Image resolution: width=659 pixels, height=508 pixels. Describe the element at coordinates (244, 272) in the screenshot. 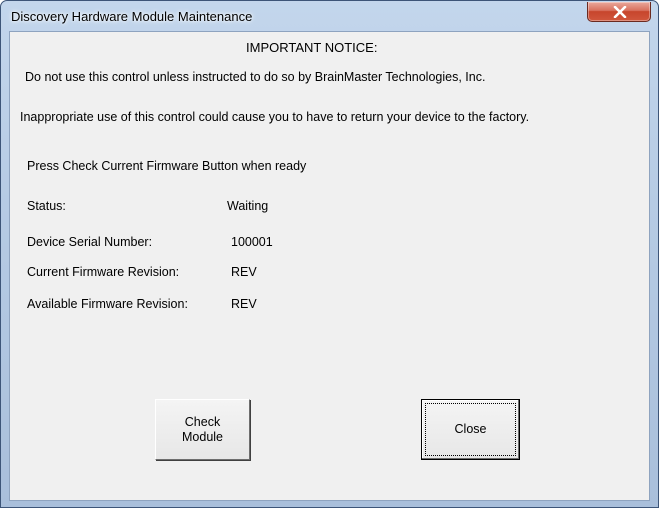

I see `current-firmware-value: REV` at that location.